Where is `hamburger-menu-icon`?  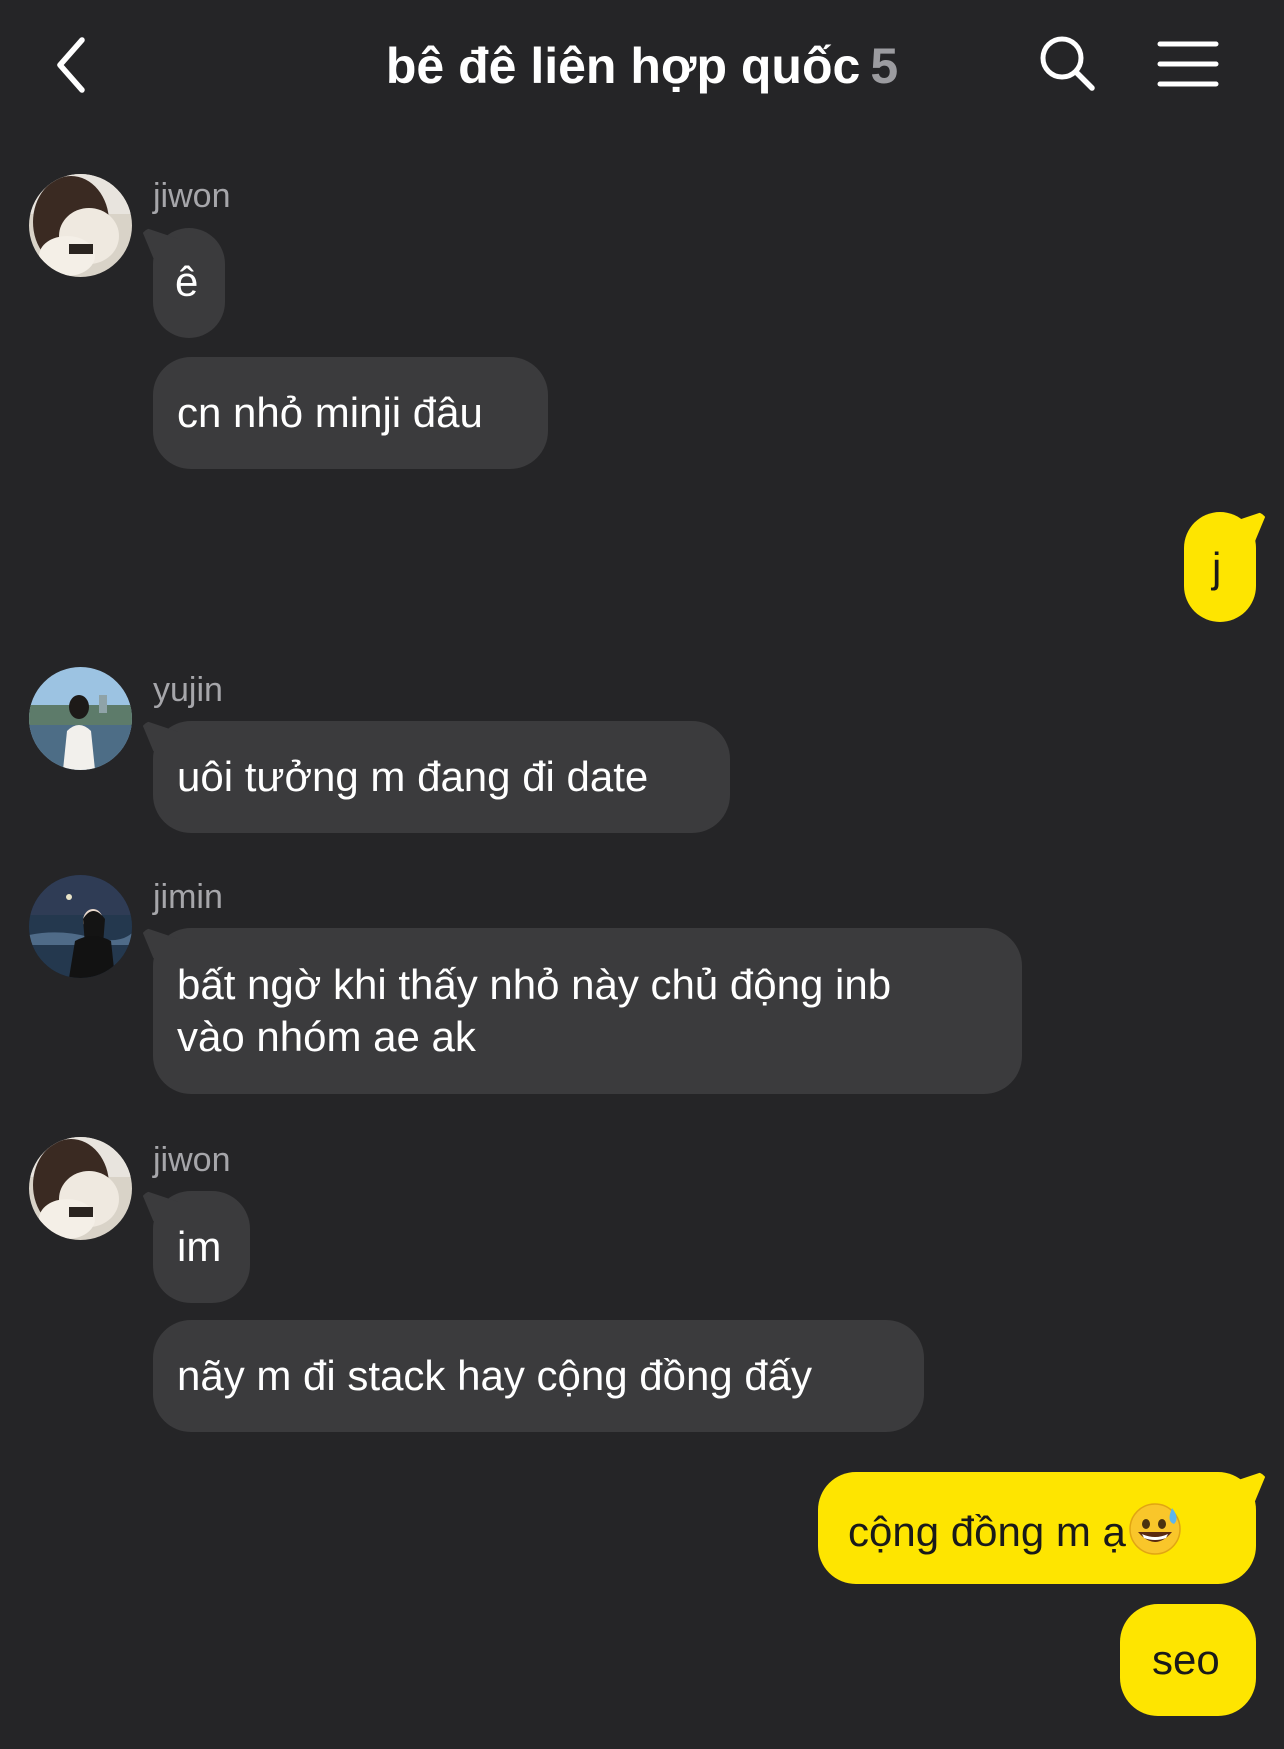 hamburger-menu-icon is located at coordinates (1188, 64).